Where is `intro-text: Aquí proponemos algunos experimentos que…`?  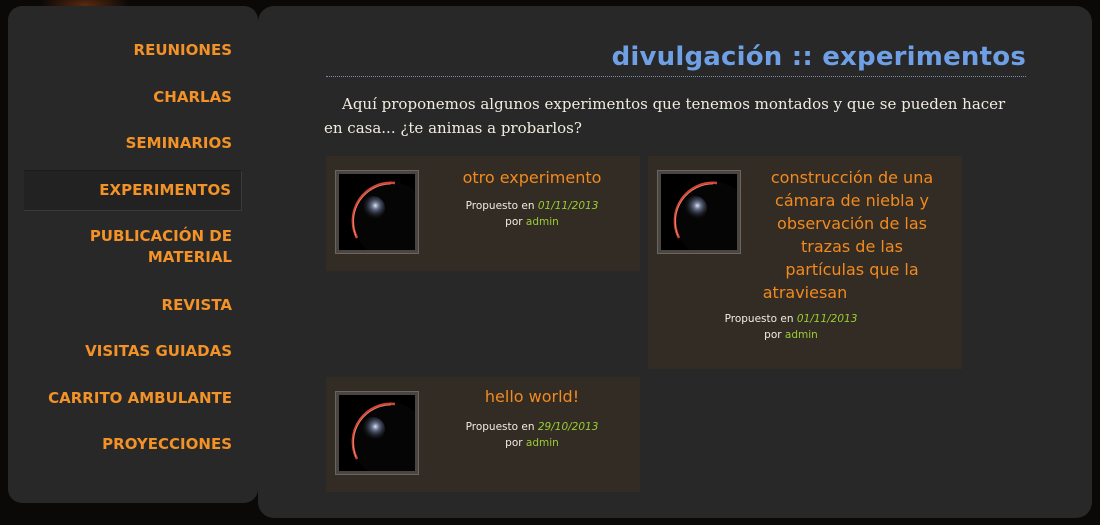
intro-text: Aquí proponemos algunos experimentos que… is located at coordinates (665, 116).